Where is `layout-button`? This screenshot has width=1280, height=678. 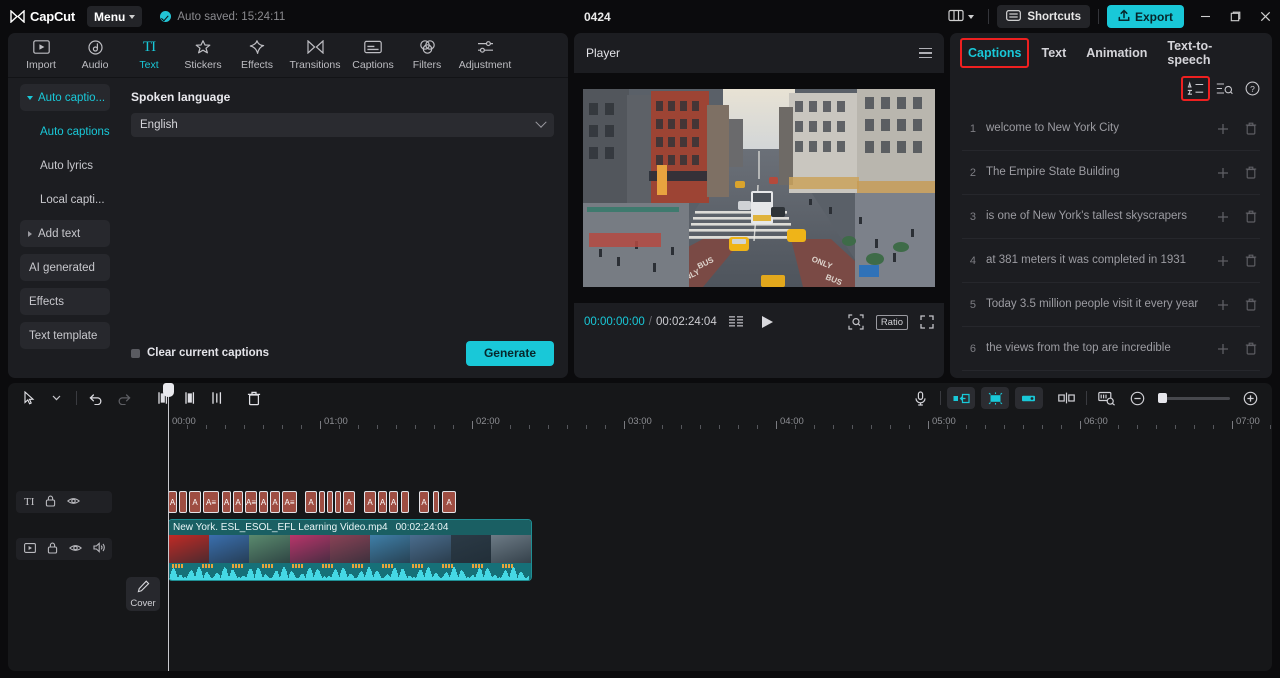 layout-button is located at coordinates (961, 17).